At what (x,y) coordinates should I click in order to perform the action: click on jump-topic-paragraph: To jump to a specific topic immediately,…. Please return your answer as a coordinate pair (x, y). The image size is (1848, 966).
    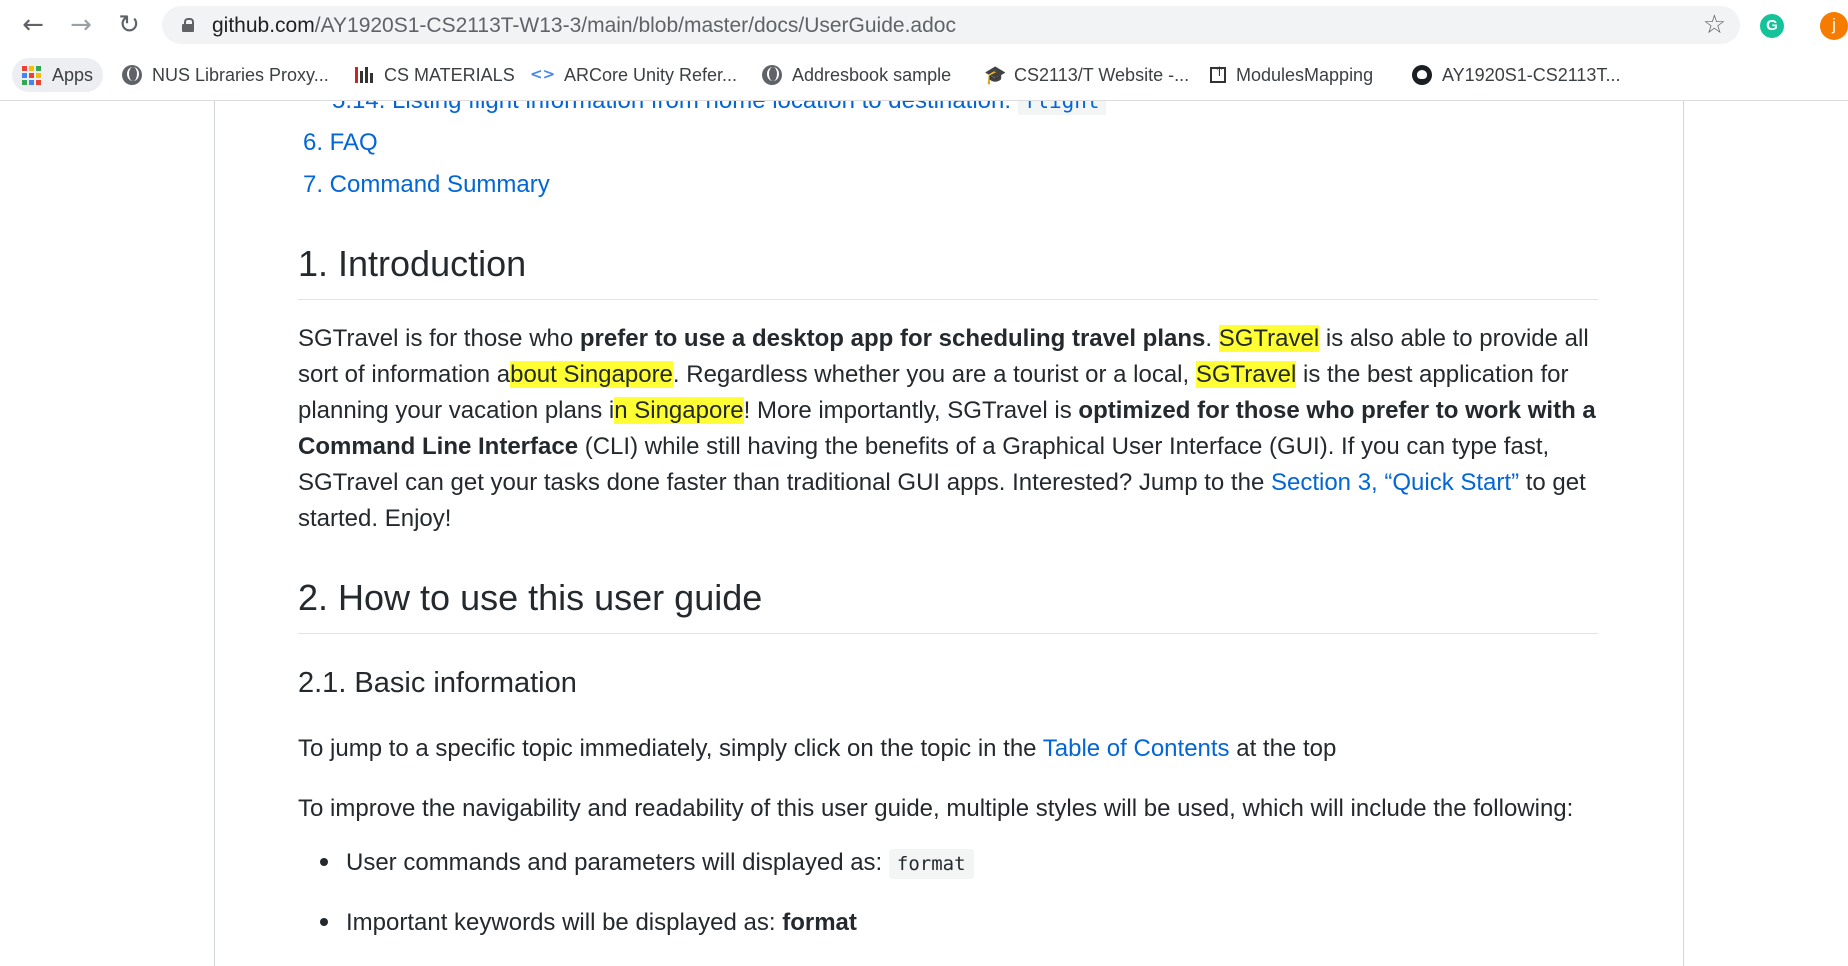
    Looking at the image, I should click on (817, 748).